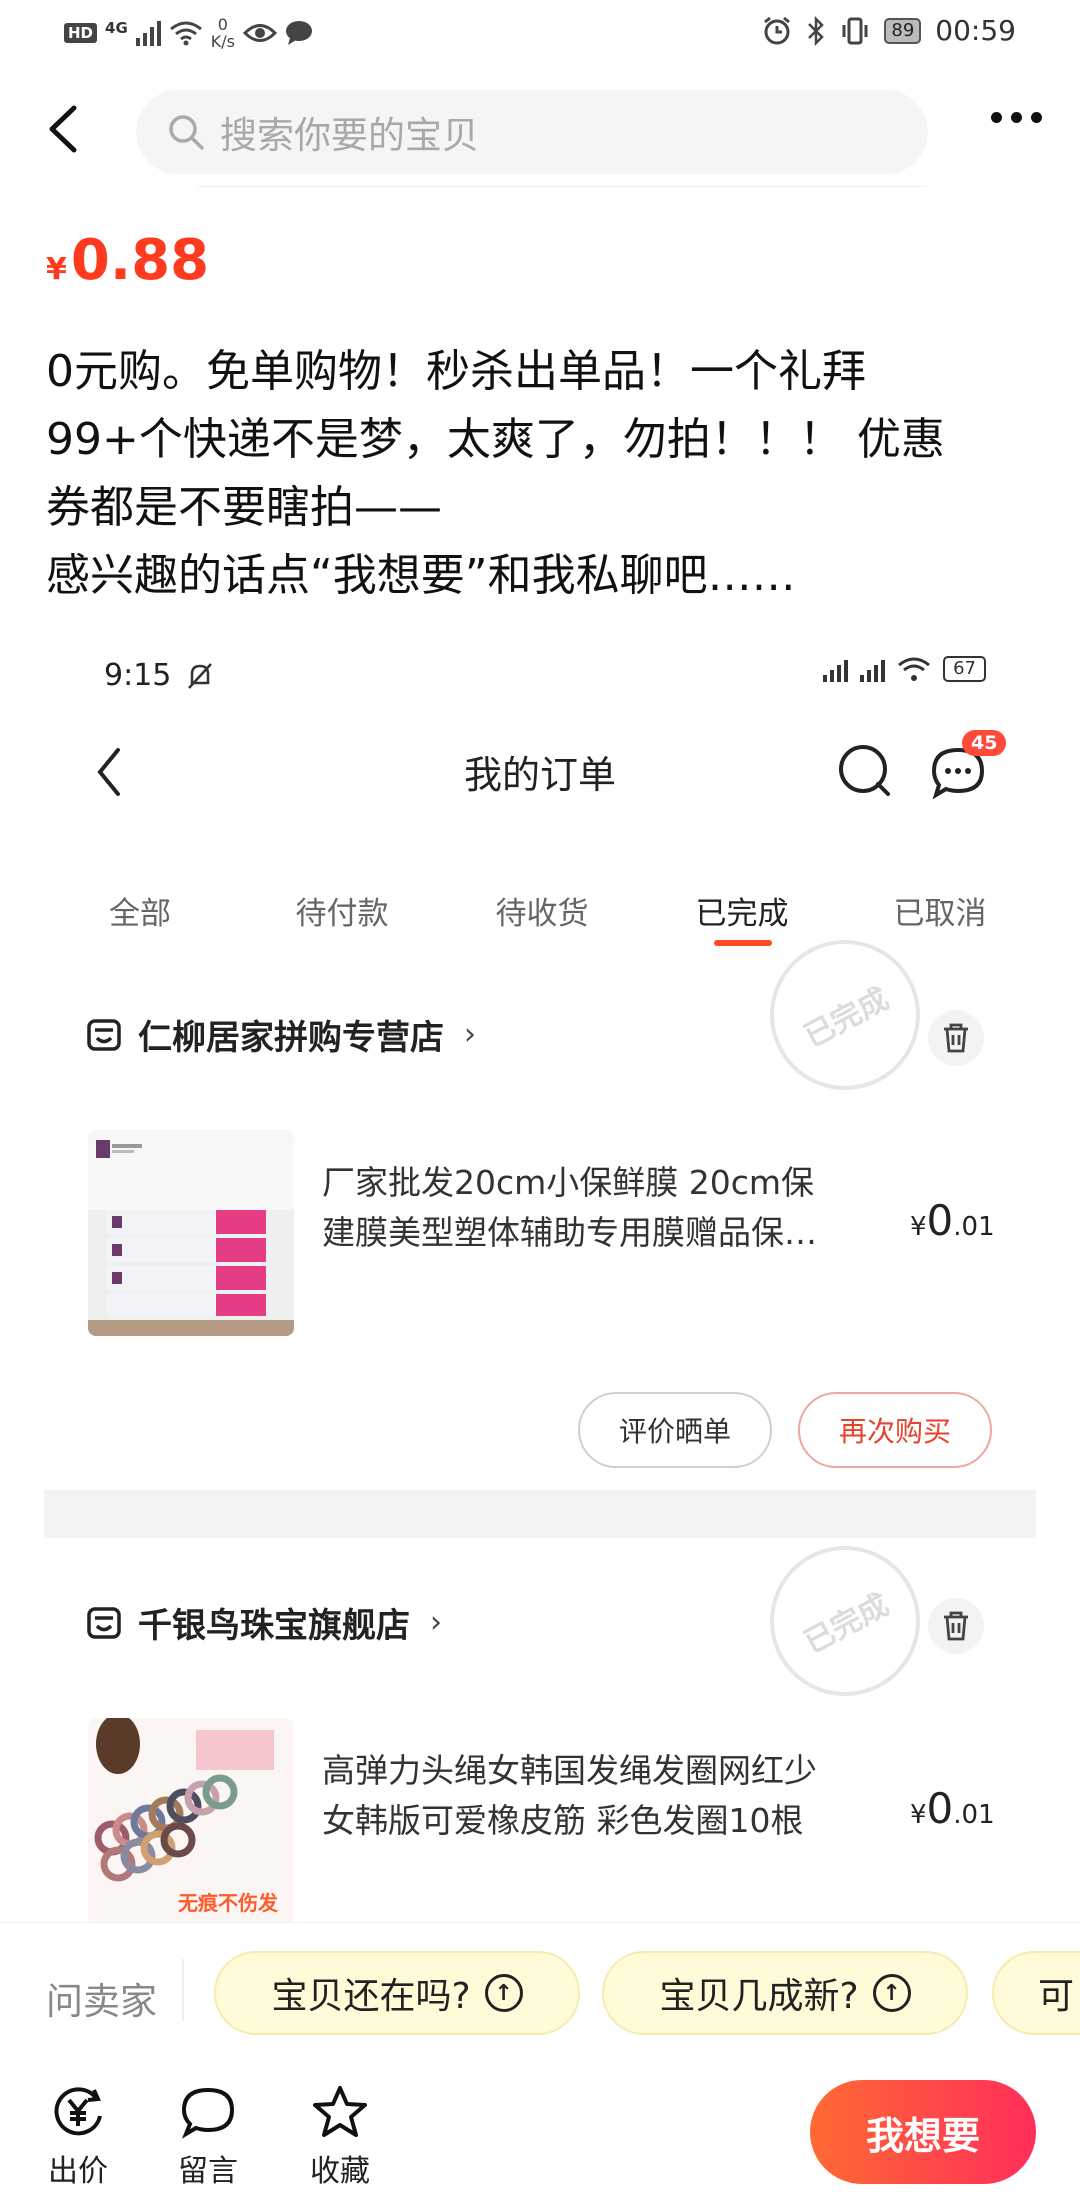 Image resolution: width=1080 pixels, height=2204 pixels. Describe the element at coordinates (984, 743) in the screenshot. I see `inner-message-badge: 45` at that location.